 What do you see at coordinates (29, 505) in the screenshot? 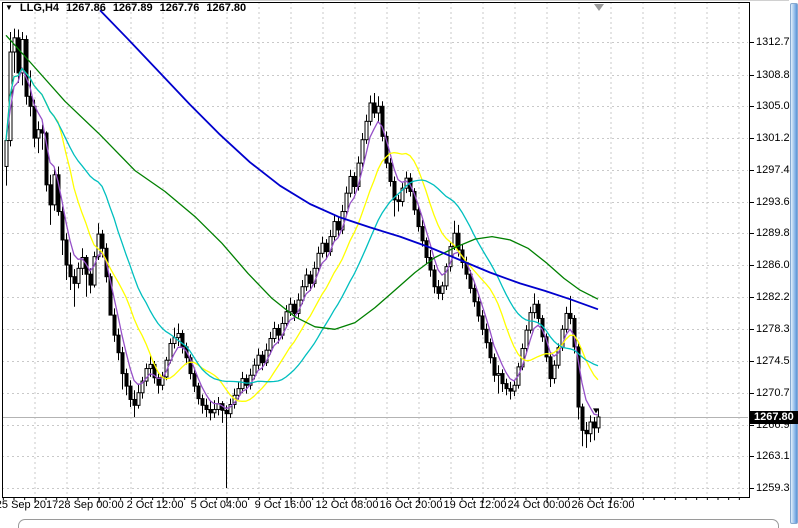
I see `time-tick-label: 25 Sep 2017` at bounding box center [29, 505].